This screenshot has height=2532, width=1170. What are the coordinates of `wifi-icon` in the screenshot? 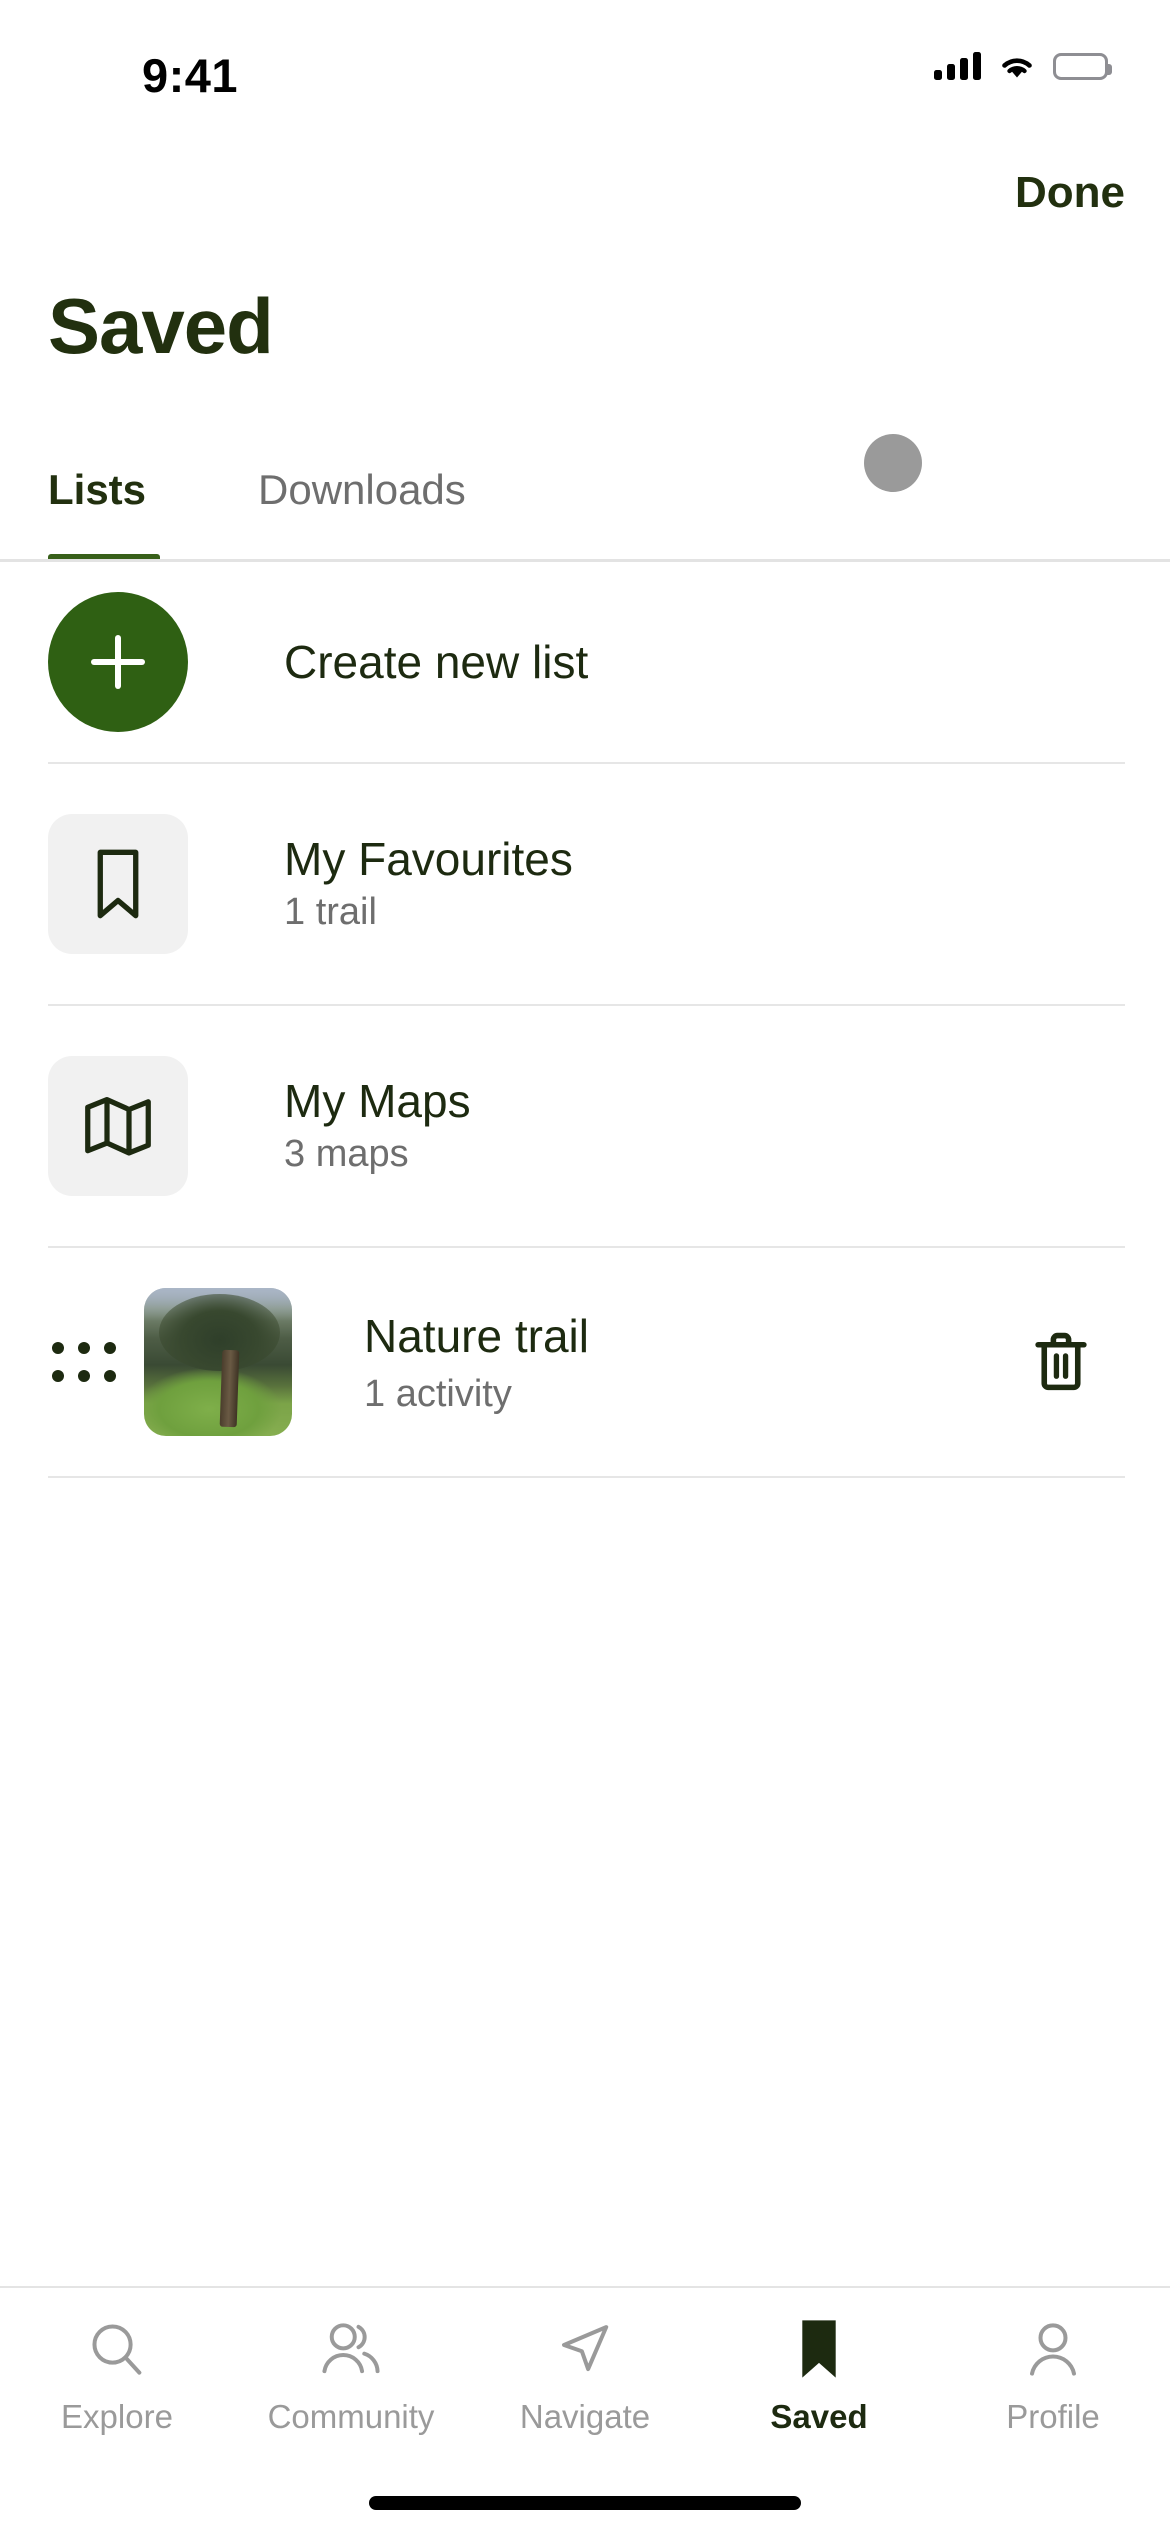 It's located at (1017, 66).